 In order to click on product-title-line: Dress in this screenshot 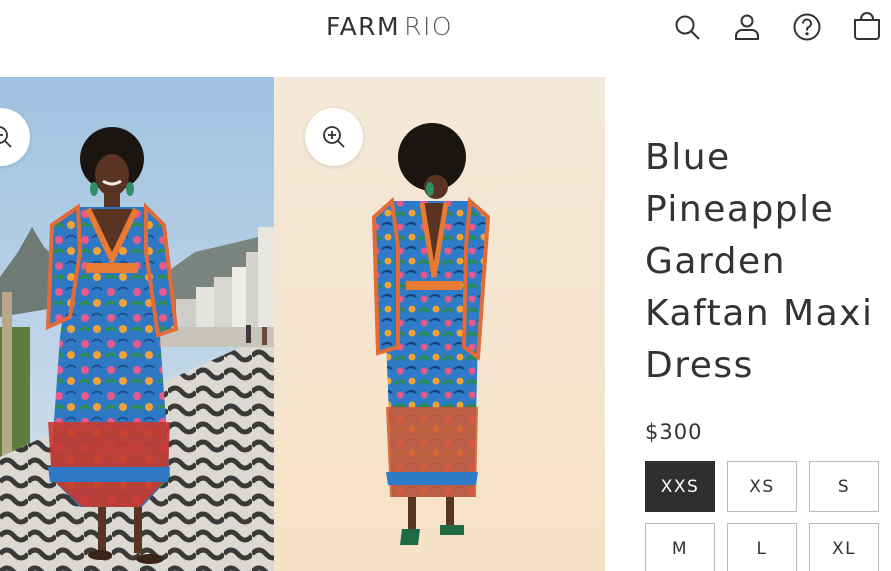, I will do `click(699, 365)`.